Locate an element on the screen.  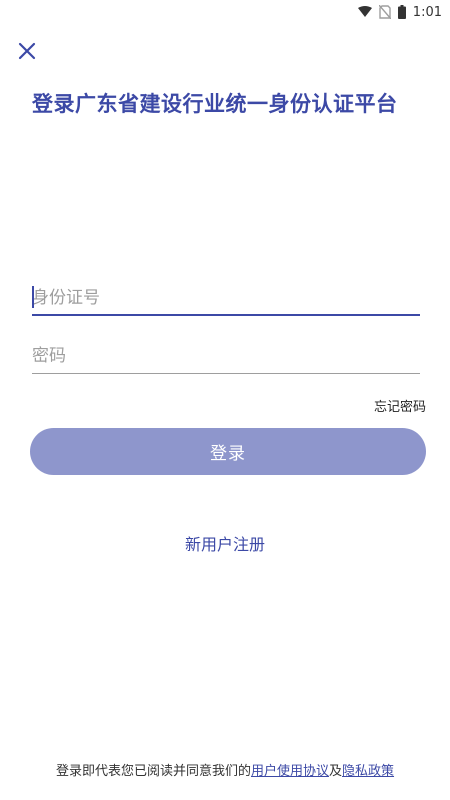
password-field is located at coordinates (226, 357).